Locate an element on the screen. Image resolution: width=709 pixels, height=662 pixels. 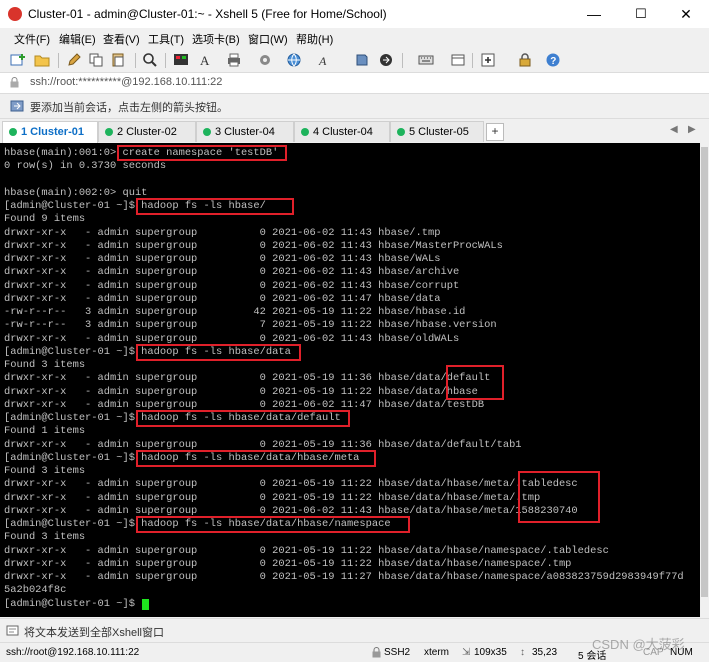
tab-label: 5 Cluster-05 is located at coordinates (439, 132).